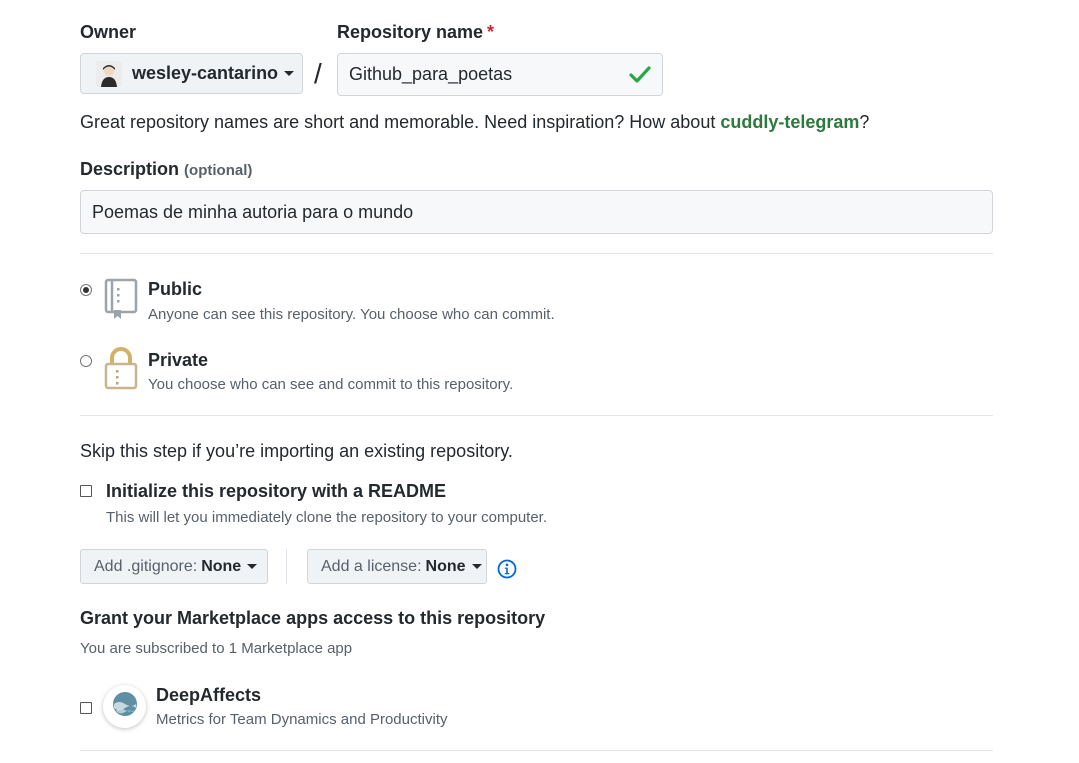  I want to click on description-label: Description (optional), so click(166, 169).